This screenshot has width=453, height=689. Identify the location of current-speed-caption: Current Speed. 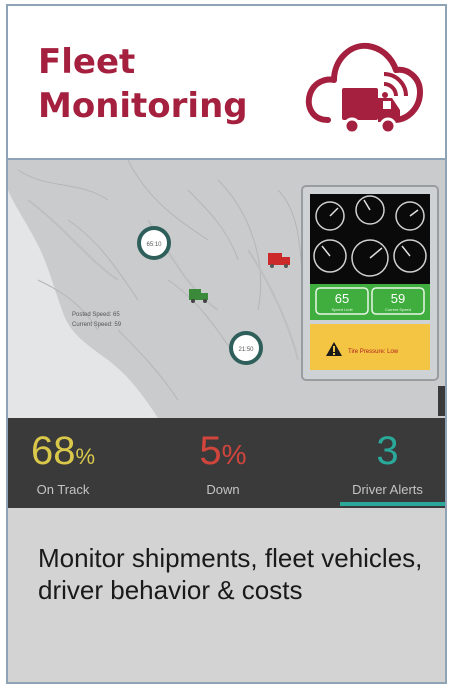
(398, 309).